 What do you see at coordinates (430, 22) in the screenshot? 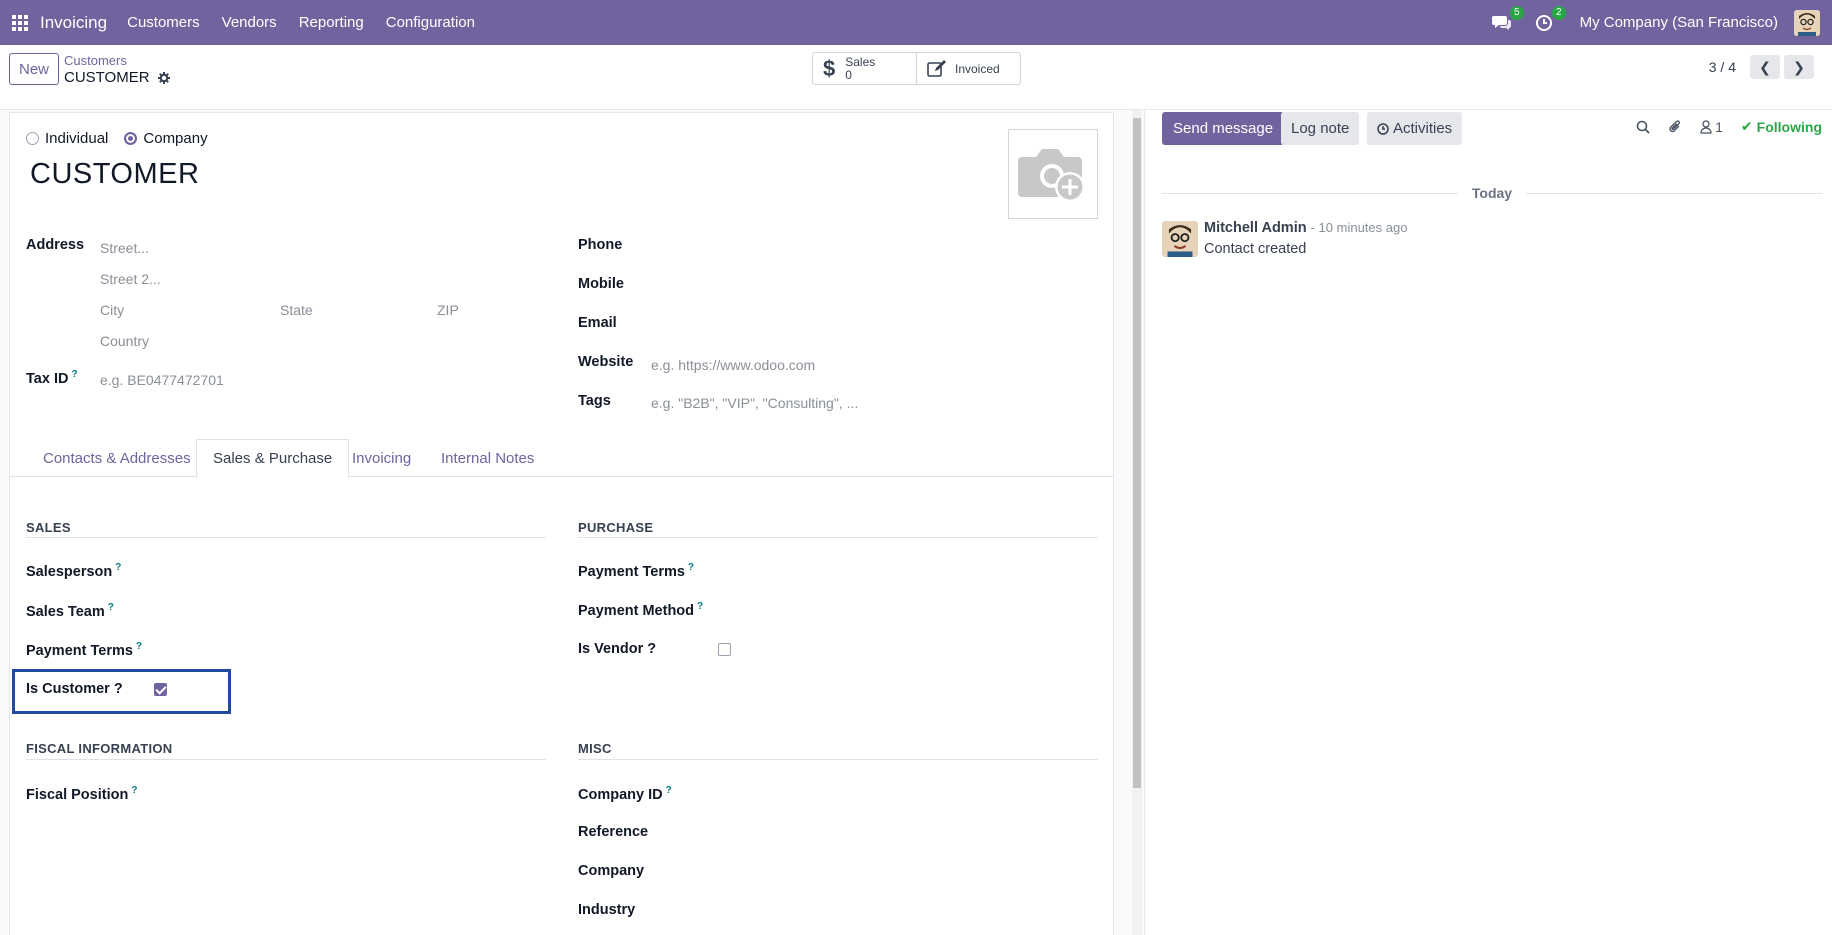
I see `menu-configuration: Configuration` at bounding box center [430, 22].